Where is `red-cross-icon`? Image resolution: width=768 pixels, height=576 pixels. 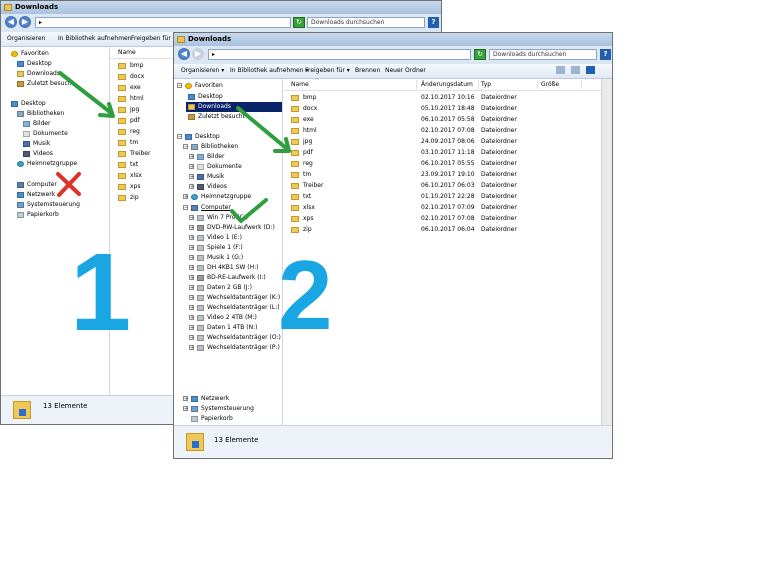 red-cross-icon is located at coordinates (68, 184).